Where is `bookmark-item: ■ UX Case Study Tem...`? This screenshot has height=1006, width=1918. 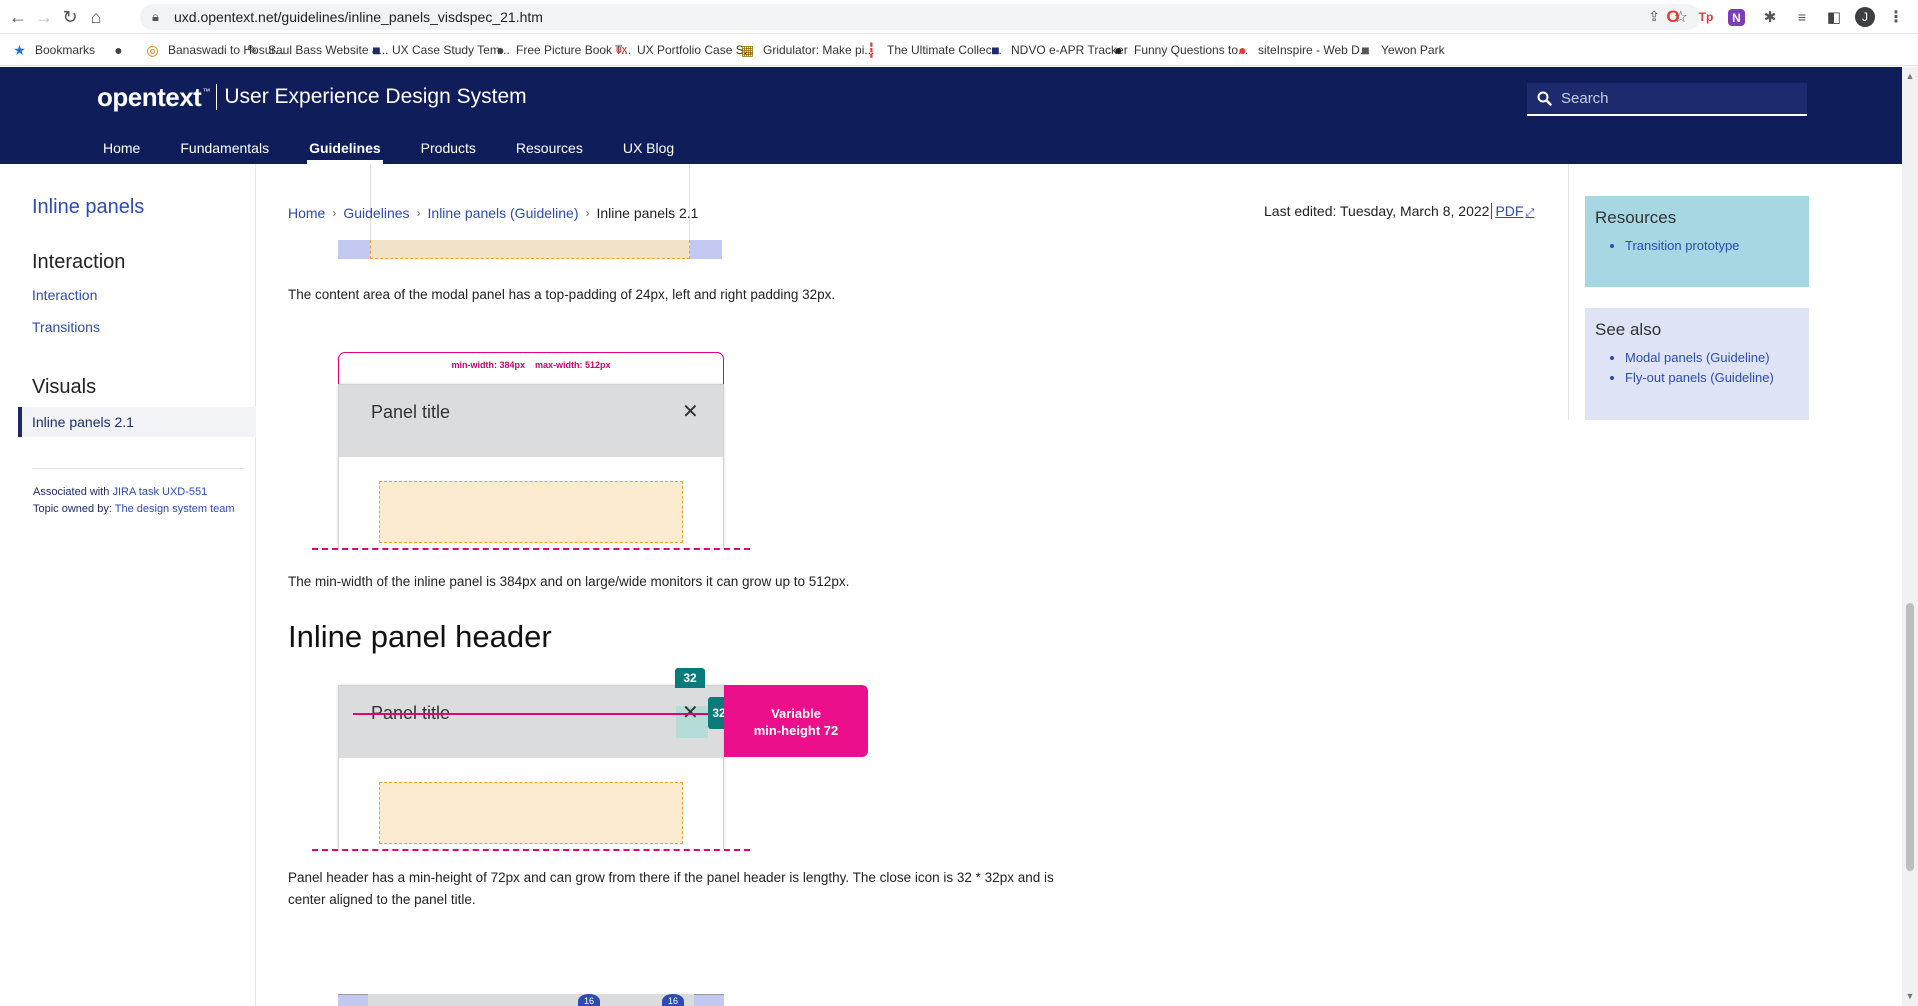
bookmark-item: ■ UX Case Study Tem... is located at coordinates (439, 50).